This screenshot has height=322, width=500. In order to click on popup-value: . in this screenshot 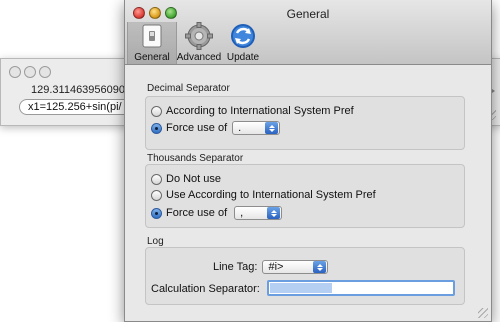, I will do `click(240, 128)`.